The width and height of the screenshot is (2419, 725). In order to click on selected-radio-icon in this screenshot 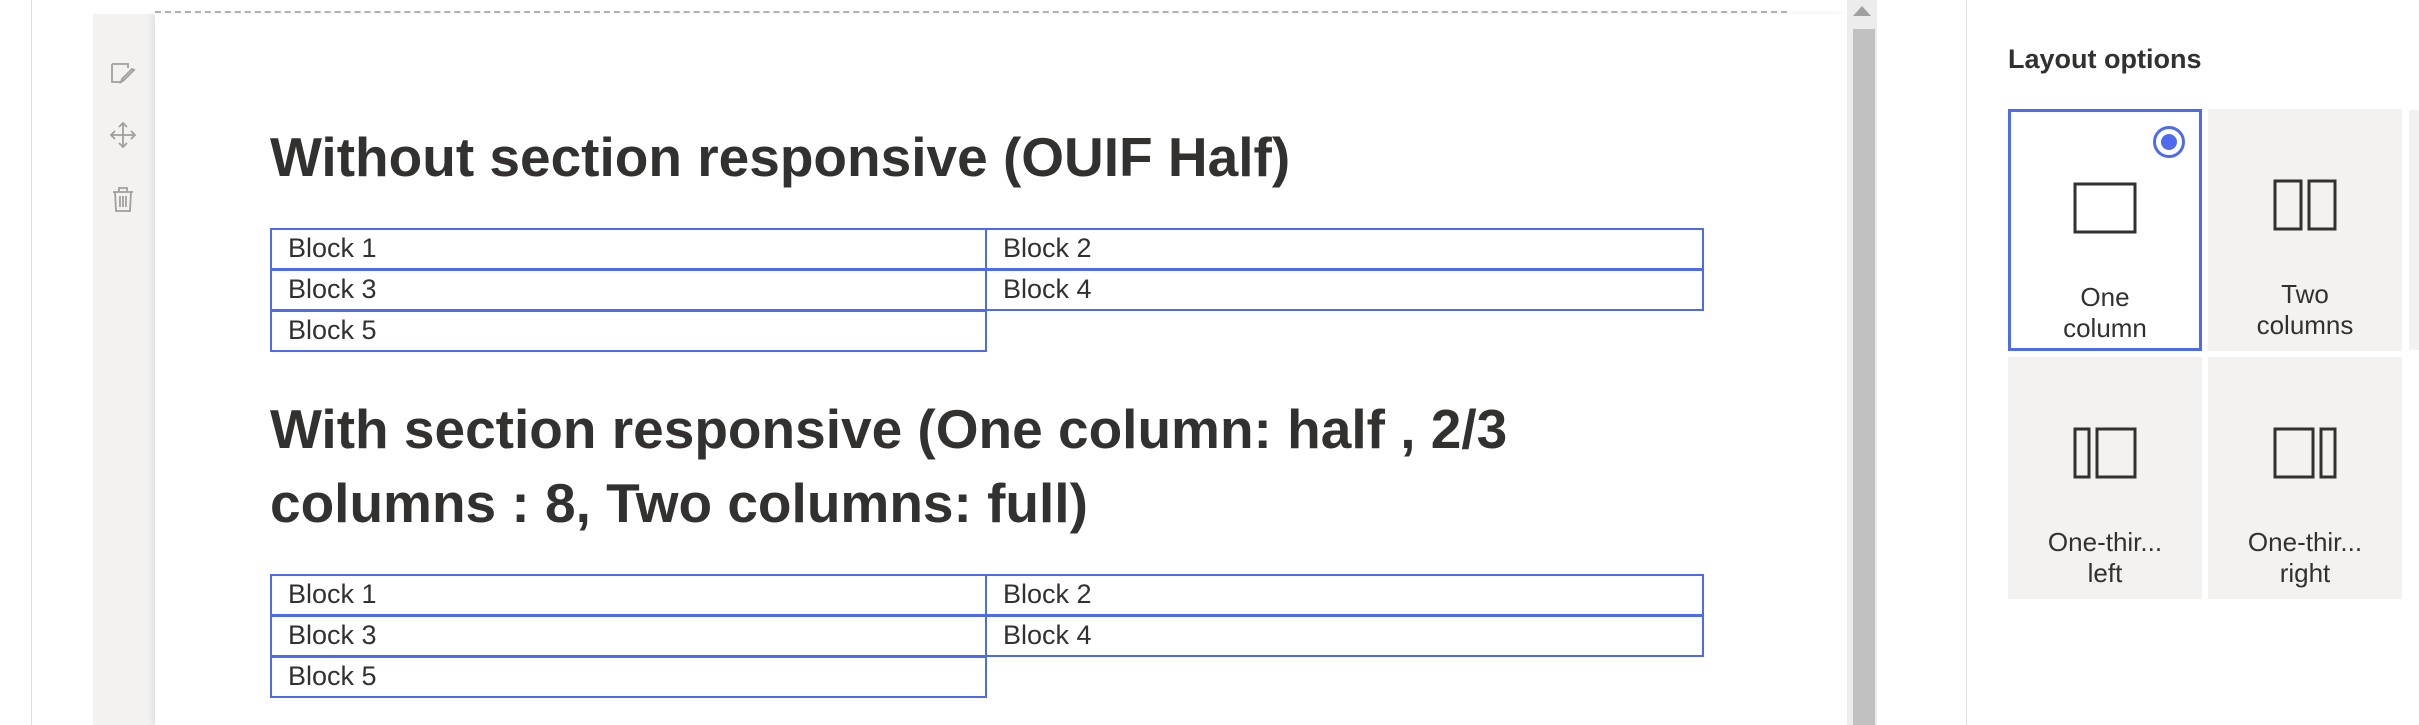, I will do `click(2169, 142)`.